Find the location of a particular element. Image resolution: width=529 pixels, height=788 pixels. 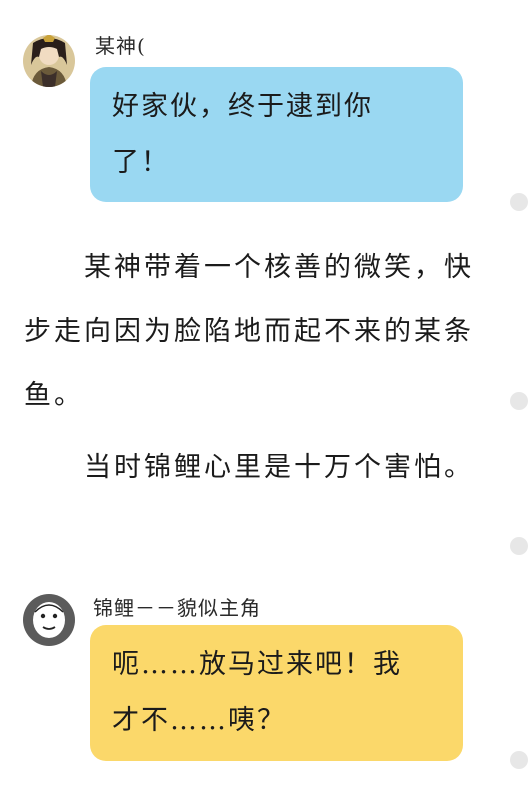

avatar-mou-shen is located at coordinates (49, 61).